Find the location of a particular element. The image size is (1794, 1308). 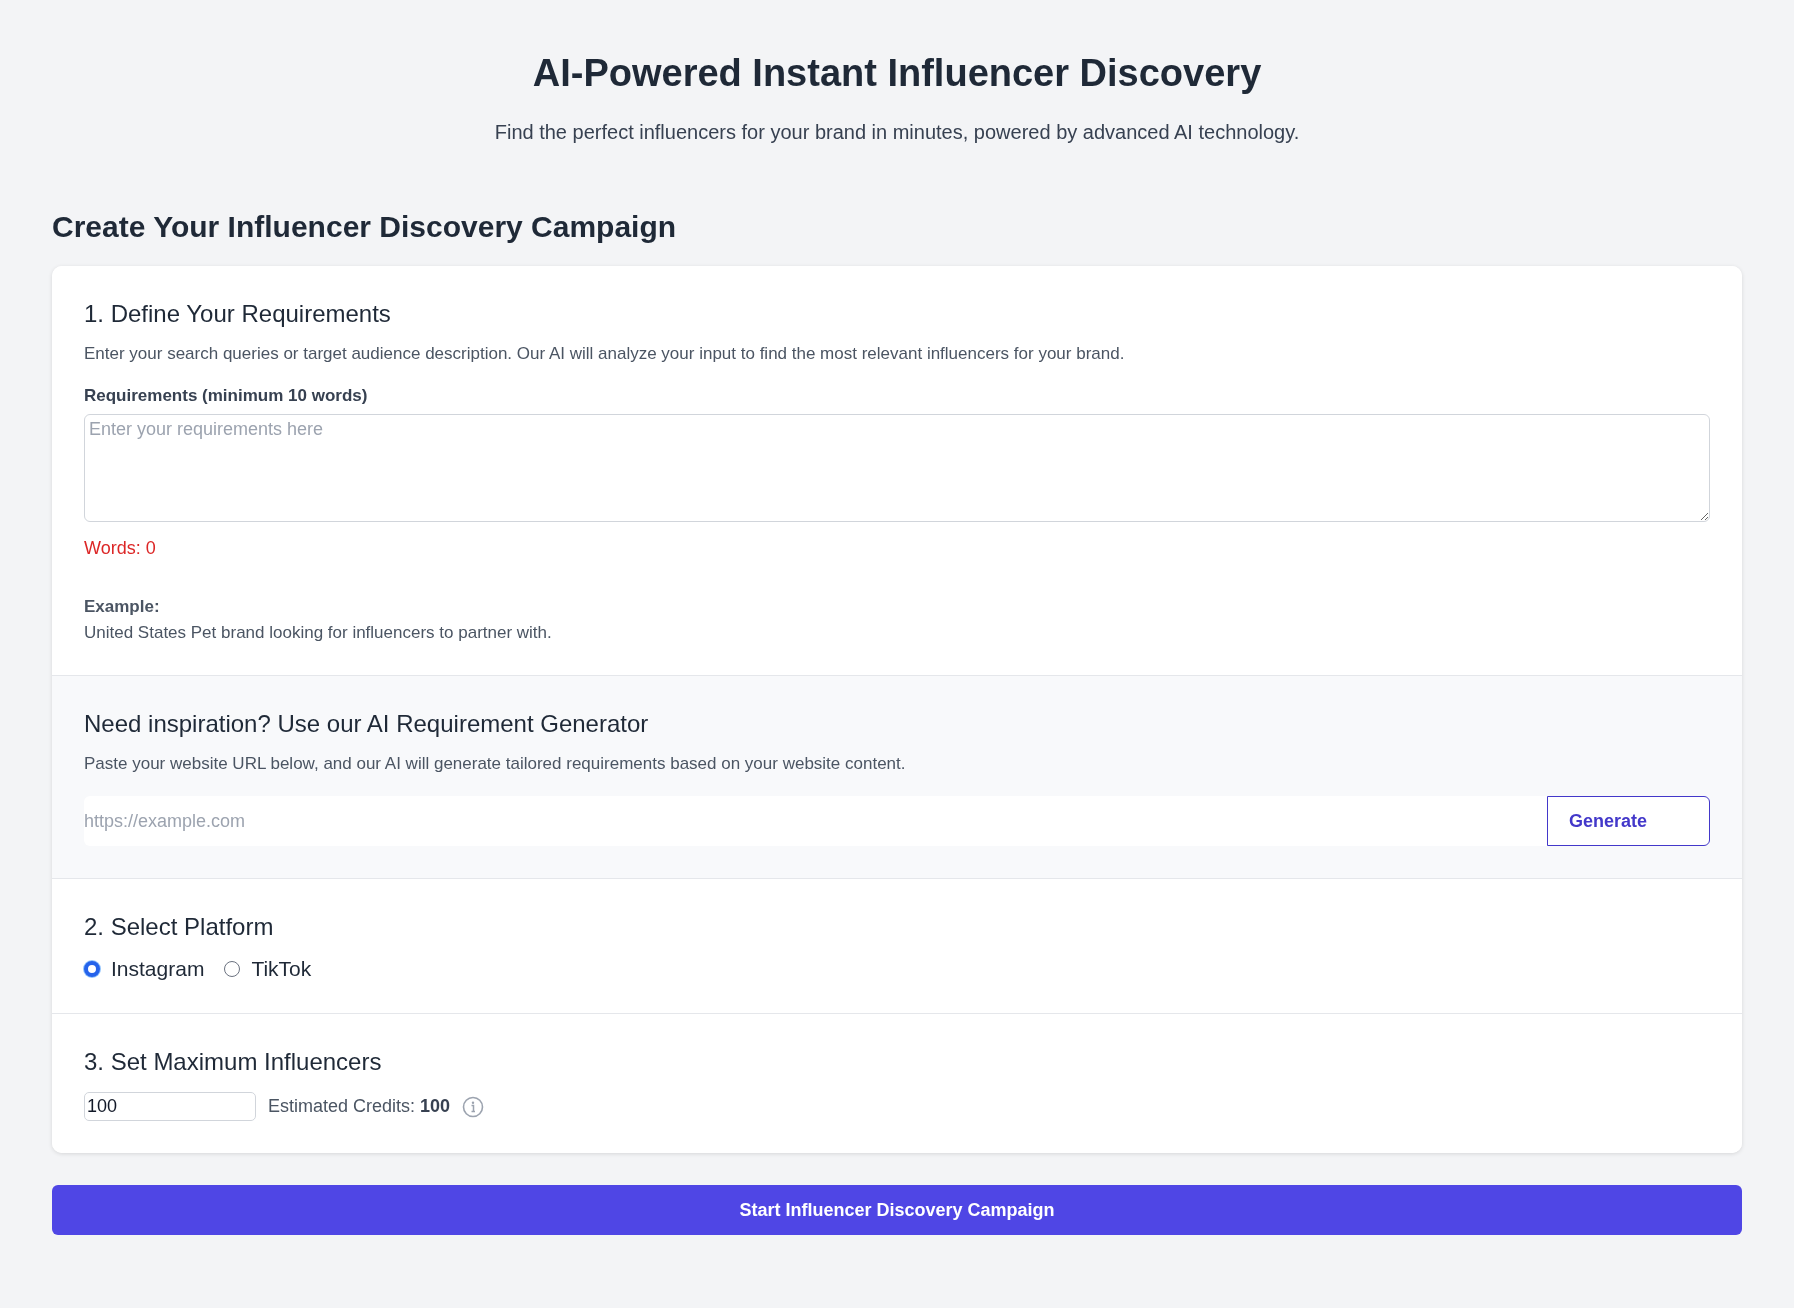

section-heading: 1. Define Your Requirements is located at coordinates (238, 314).